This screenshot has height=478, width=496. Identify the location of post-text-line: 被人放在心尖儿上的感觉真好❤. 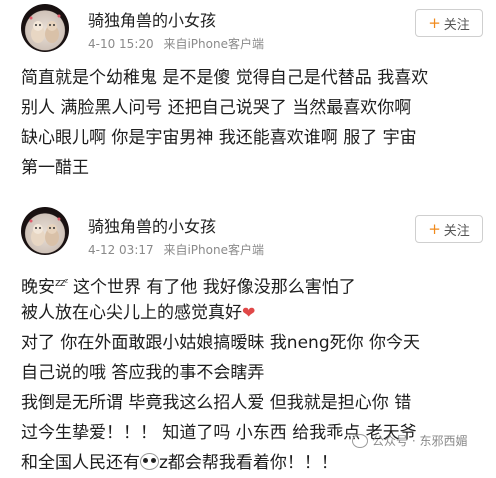
(256, 313).